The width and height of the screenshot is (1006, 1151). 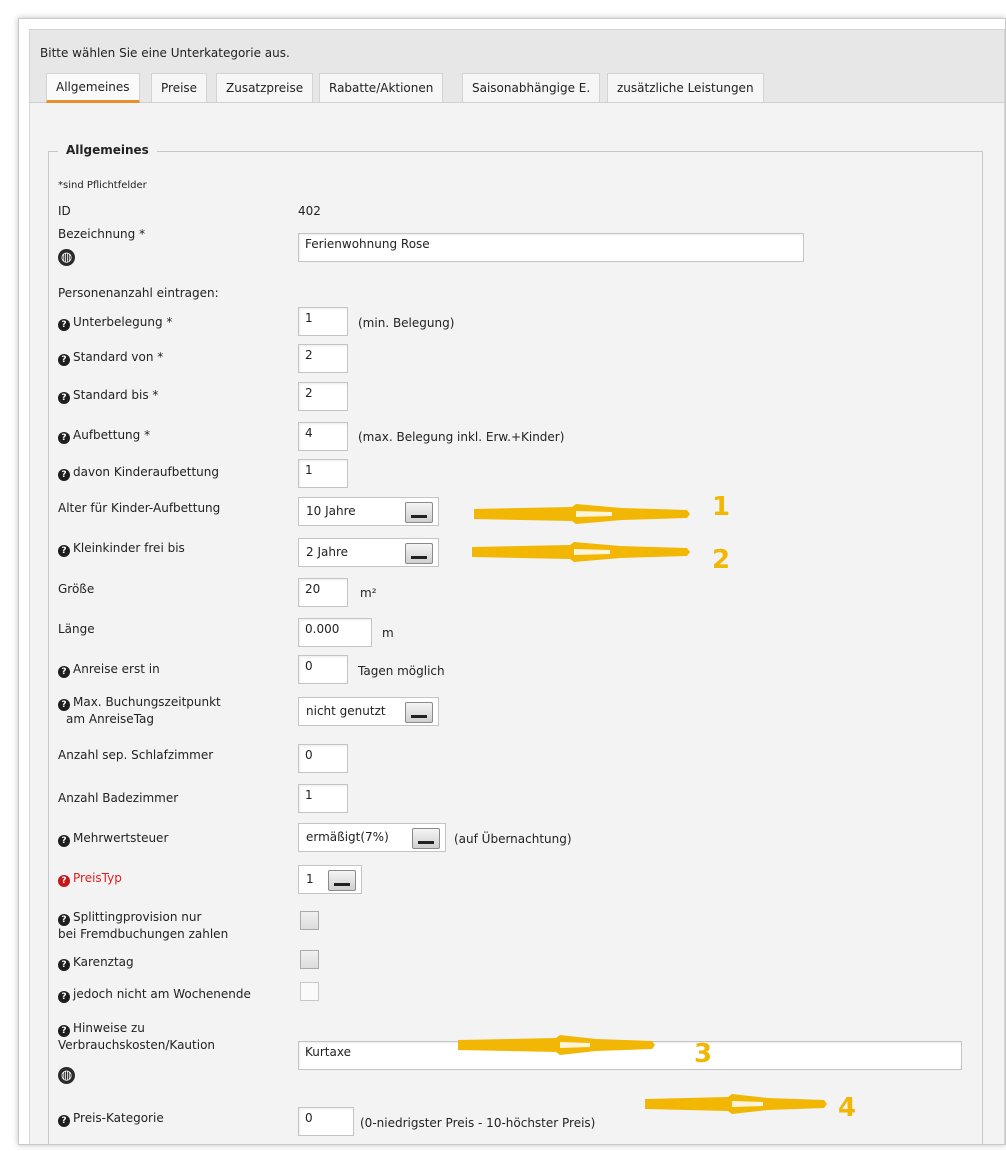 I want to click on required-note: *sind Pflichtfelder, so click(x=102, y=185).